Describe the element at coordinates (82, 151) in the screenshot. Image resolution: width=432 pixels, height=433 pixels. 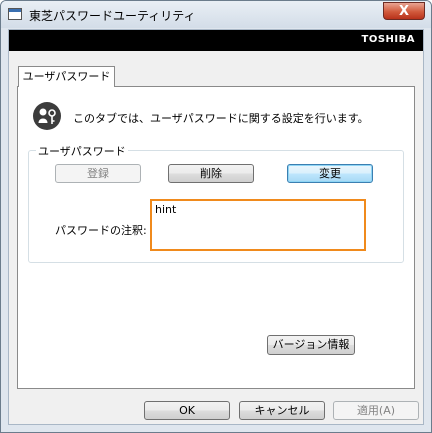
I see `group-label: ユーザパスワード` at that location.